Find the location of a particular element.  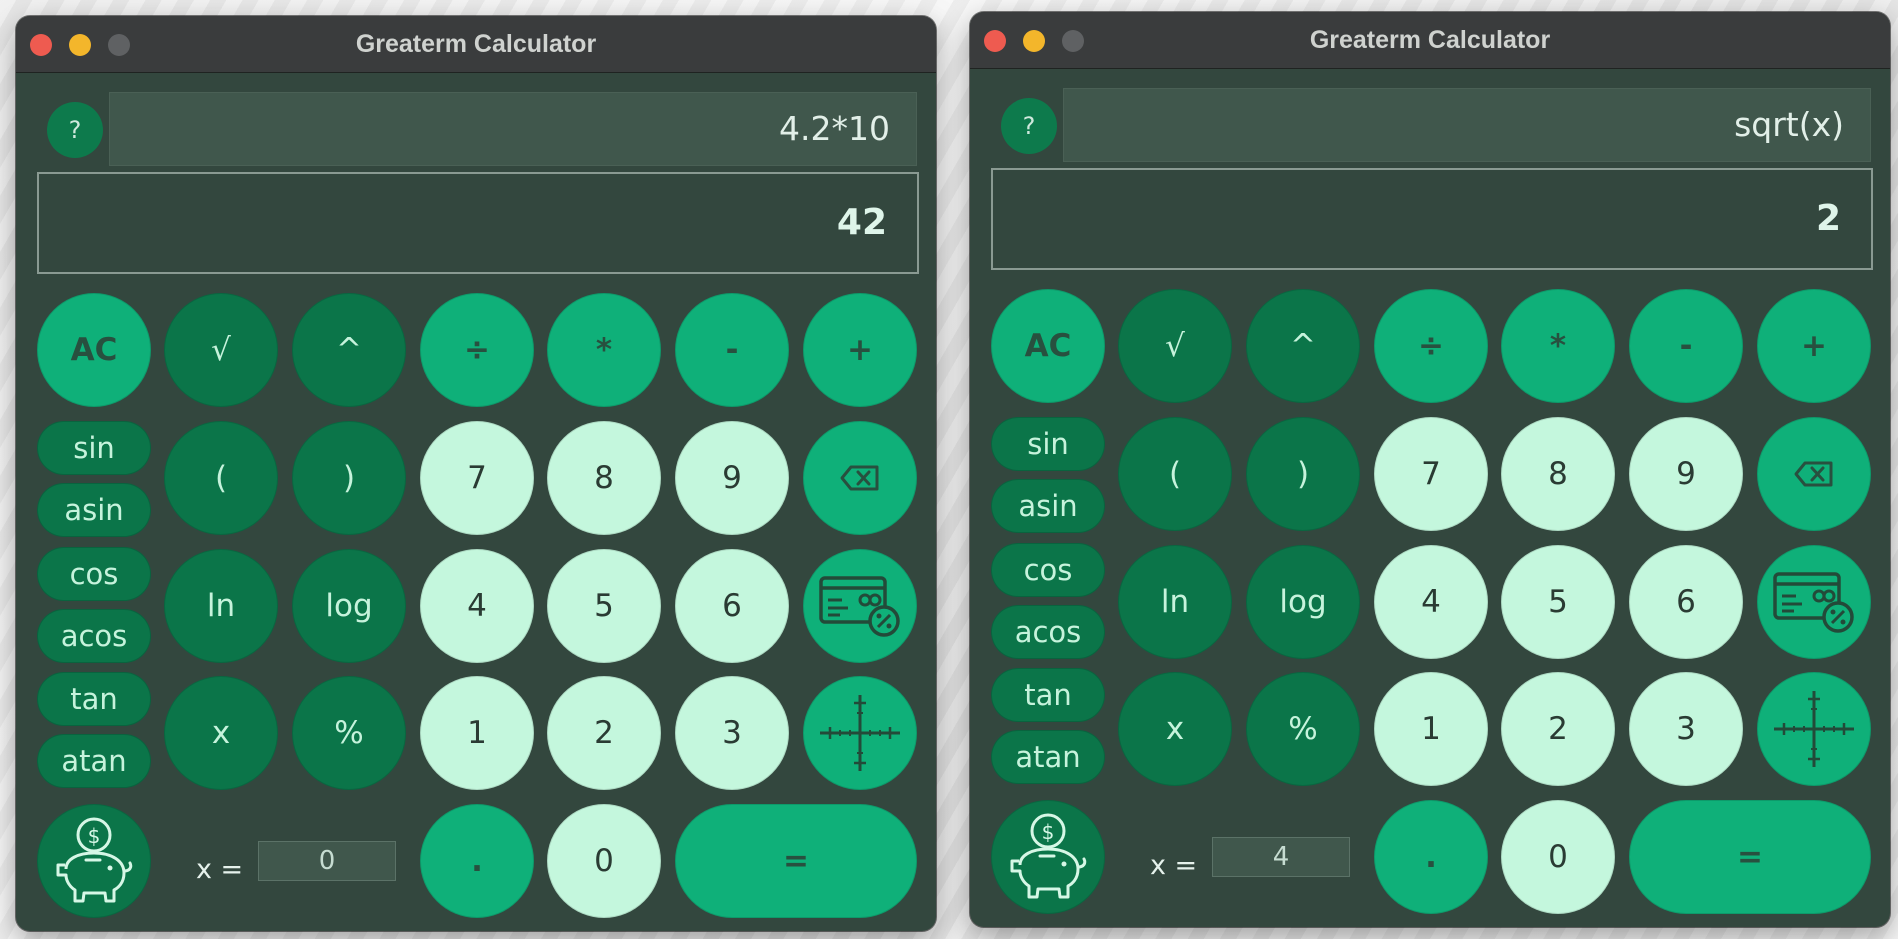

x-variable-input: 0 is located at coordinates (327, 861).